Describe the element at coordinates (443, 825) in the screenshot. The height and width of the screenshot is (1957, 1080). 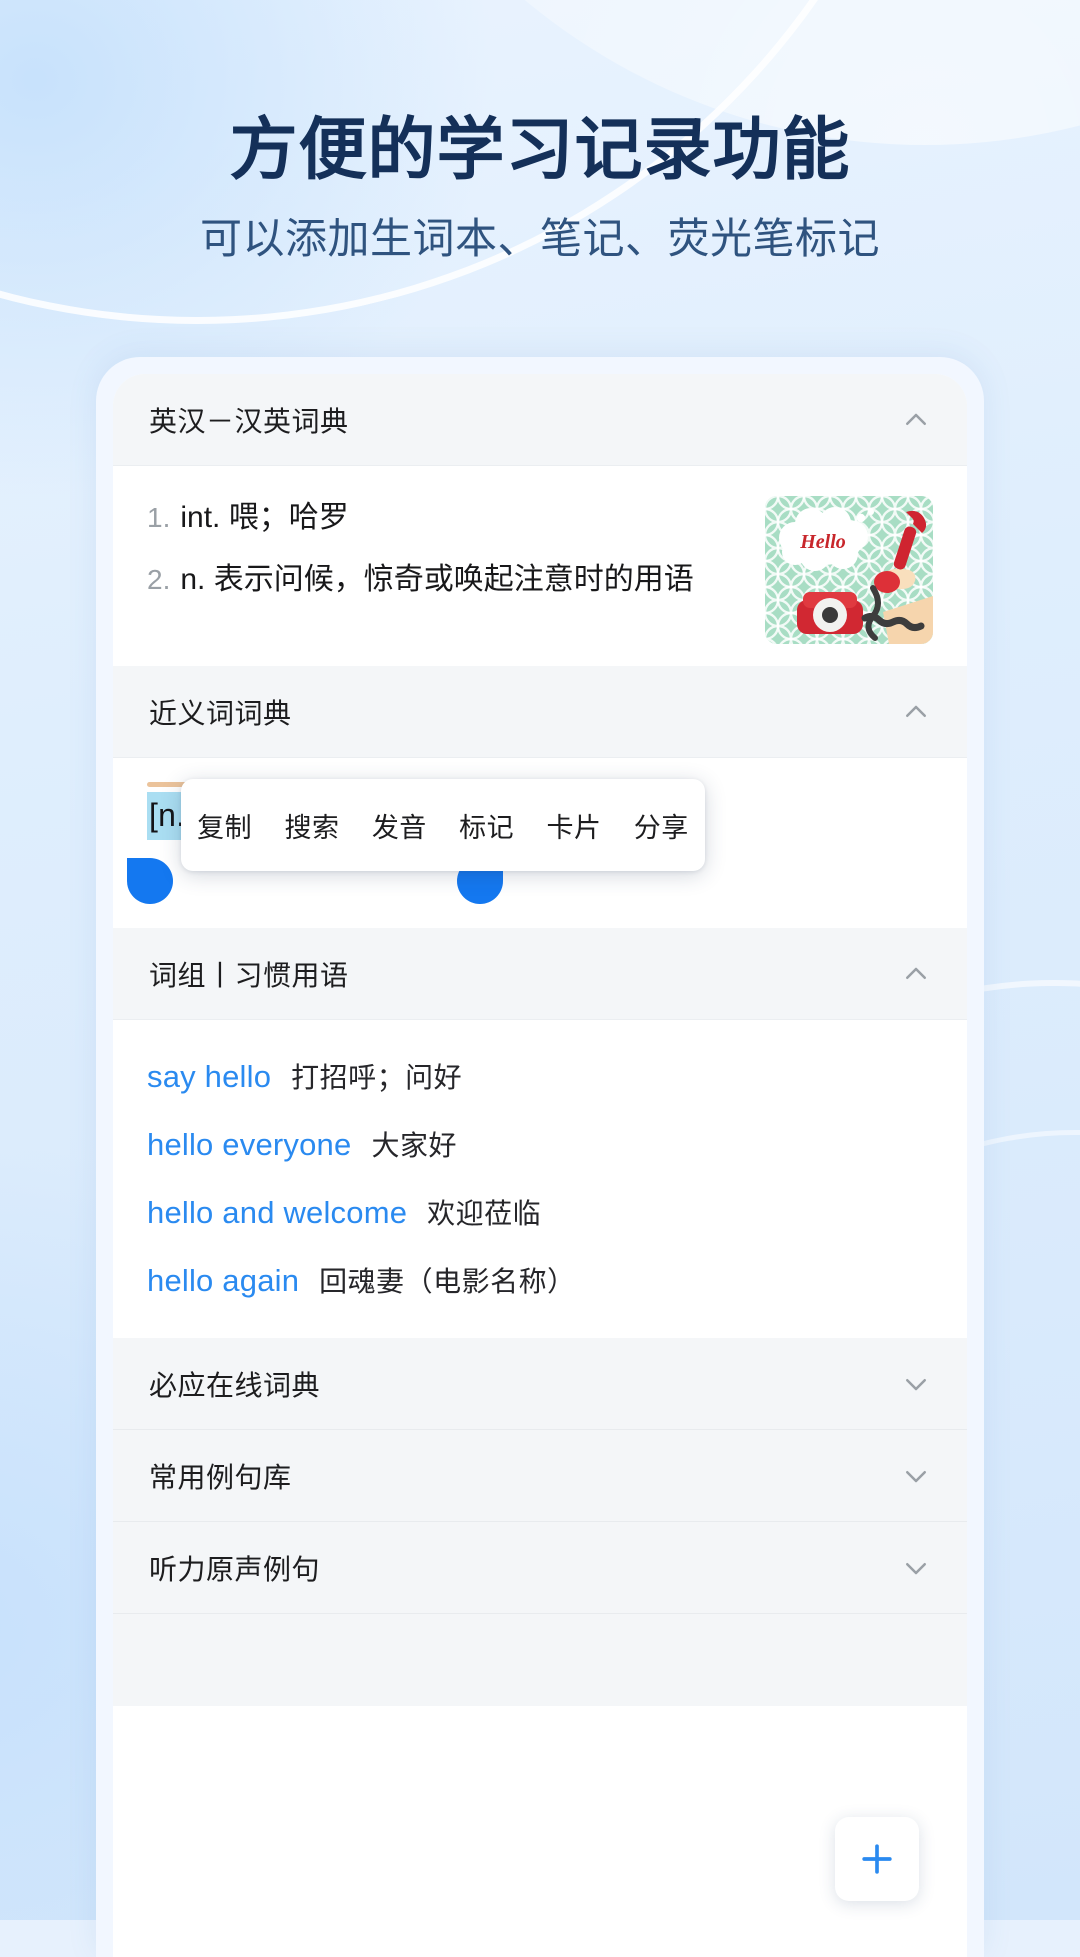
I see `text-selection-context-menu: 复制 搜索 发音 标记 卡片 分享` at that location.